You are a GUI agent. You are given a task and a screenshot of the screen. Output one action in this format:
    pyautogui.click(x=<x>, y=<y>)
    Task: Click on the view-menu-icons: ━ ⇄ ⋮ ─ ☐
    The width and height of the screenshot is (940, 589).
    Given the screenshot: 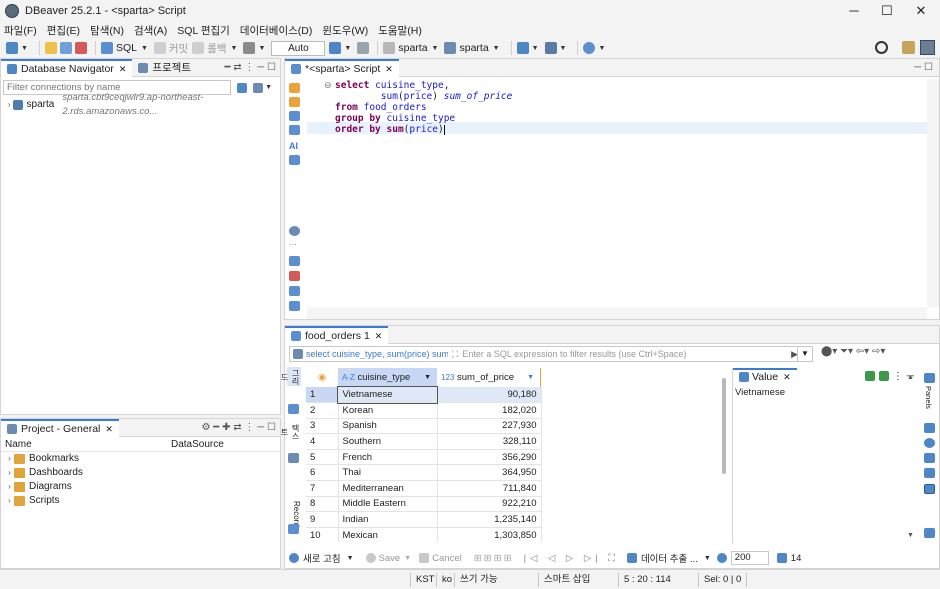 What is the action you would take?
    pyautogui.click(x=250, y=67)
    